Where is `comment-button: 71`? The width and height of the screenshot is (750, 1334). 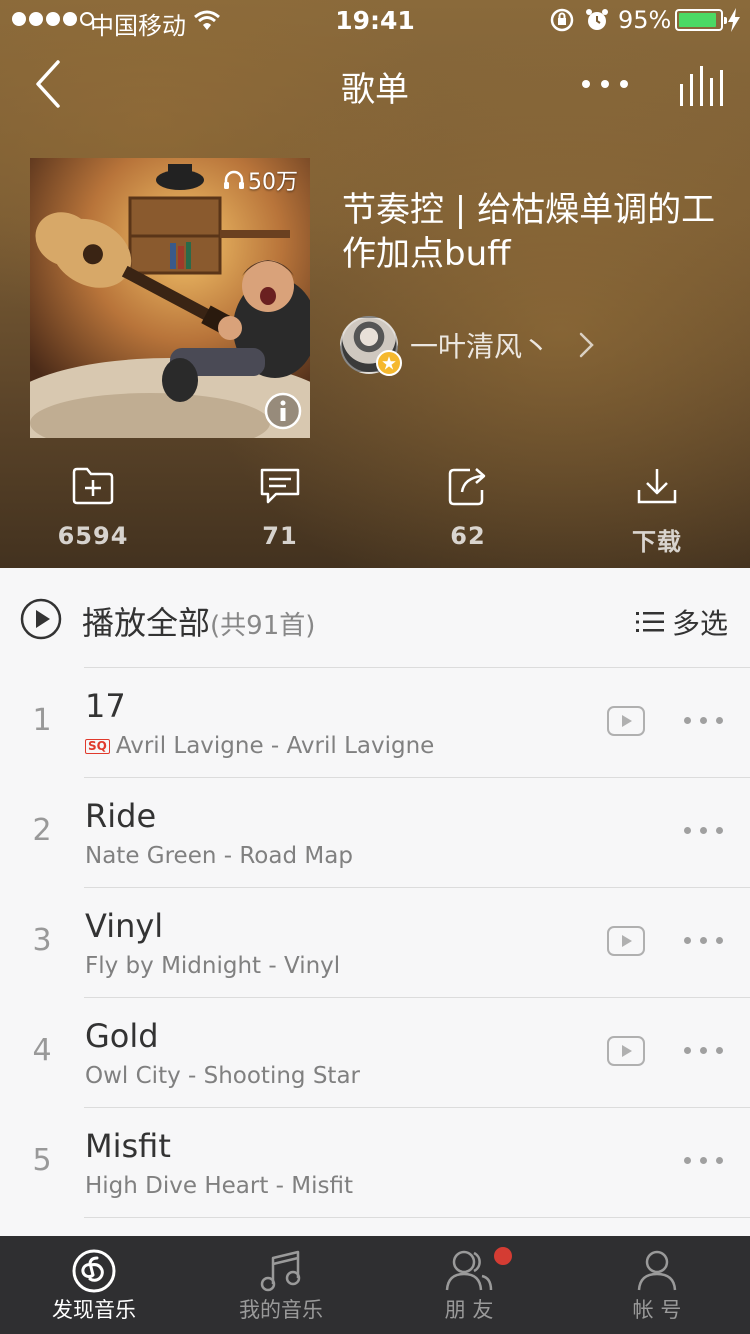 comment-button: 71 is located at coordinates (280, 508).